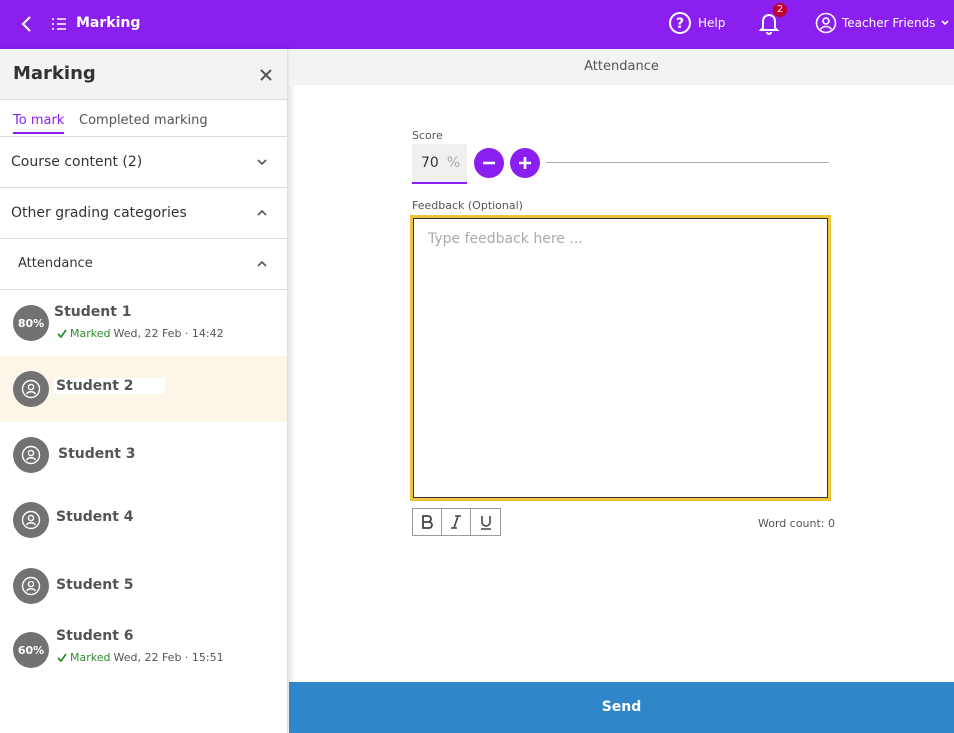  Describe the element at coordinates (143, 520) in the screenshot. I see `student-row: Student 4` at that location.